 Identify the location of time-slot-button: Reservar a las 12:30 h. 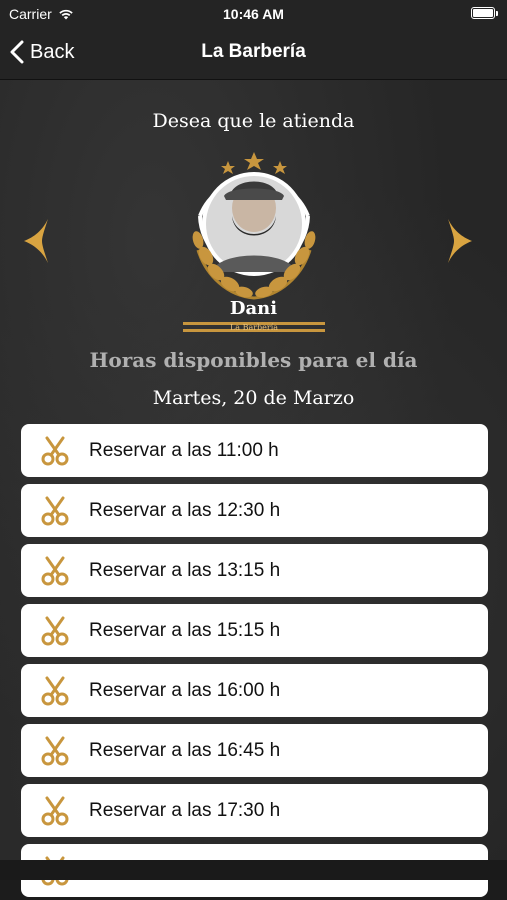
(254, 510).